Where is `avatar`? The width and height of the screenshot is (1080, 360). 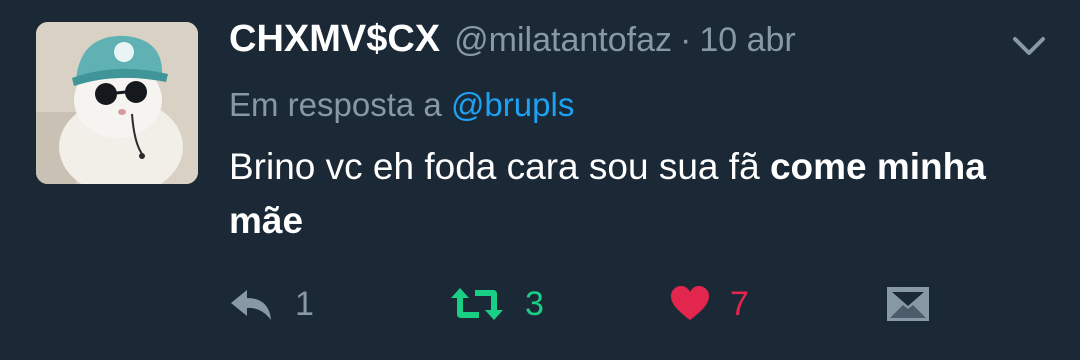 avatar is located at coordinates (117, 103).